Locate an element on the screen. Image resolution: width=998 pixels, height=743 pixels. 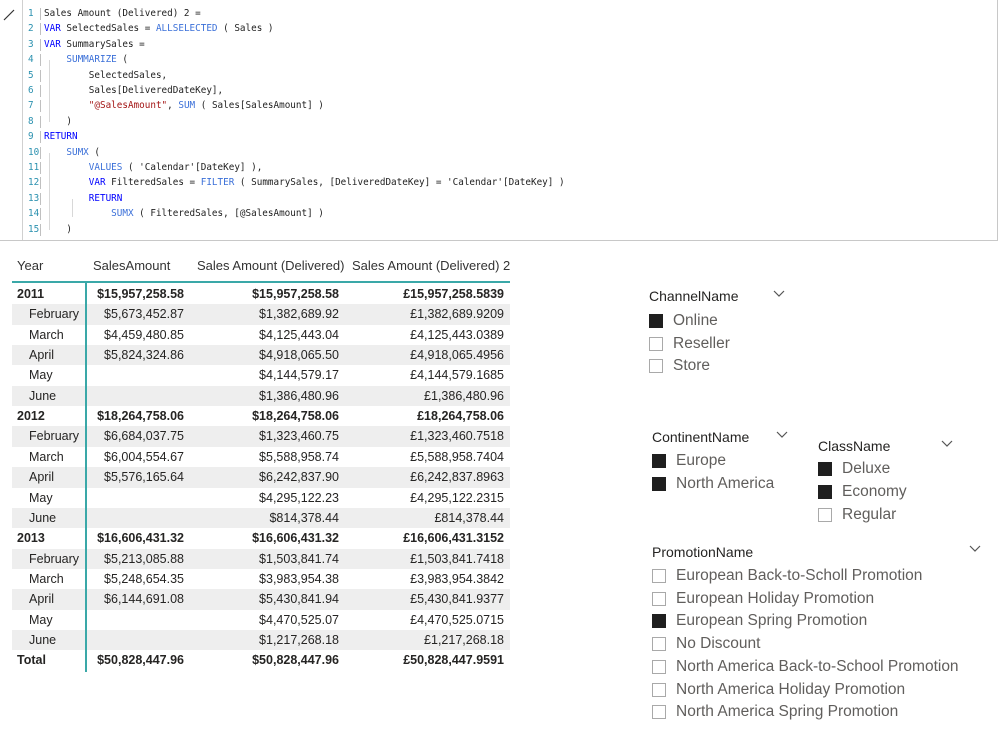
class-slicer-title: ClassName is located at coordinates (854, 446).